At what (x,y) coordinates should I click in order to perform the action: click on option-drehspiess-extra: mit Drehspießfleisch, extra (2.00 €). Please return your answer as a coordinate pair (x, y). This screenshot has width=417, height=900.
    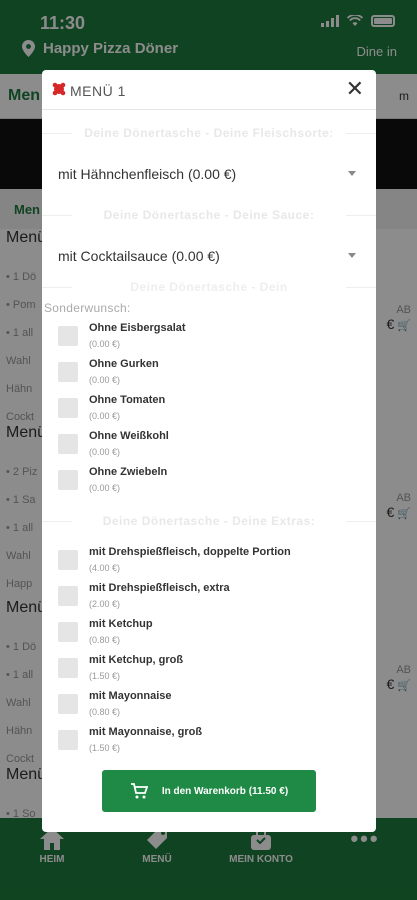
    Looking at the image, I should click on (208, 599).